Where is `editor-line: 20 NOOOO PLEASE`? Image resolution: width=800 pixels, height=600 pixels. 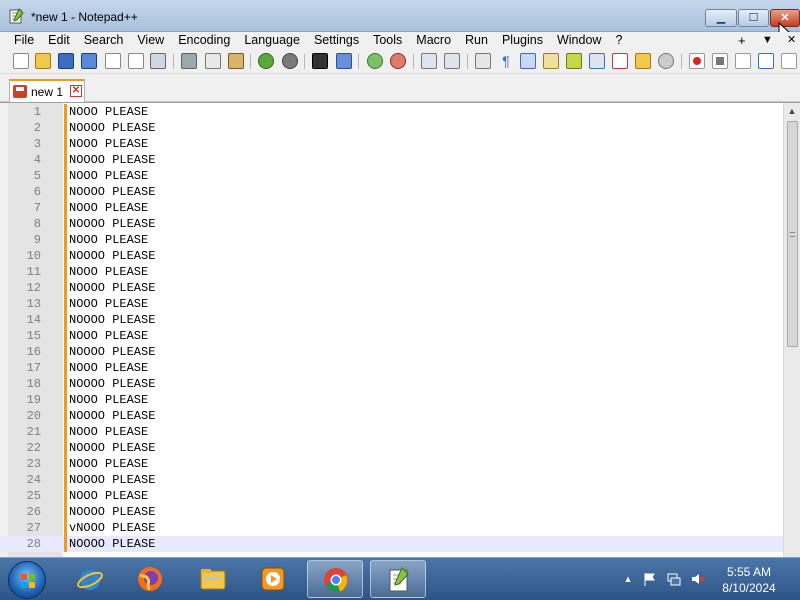 editor-line: 20 NOOOO PLEASE is located at coordinates (391, 416).